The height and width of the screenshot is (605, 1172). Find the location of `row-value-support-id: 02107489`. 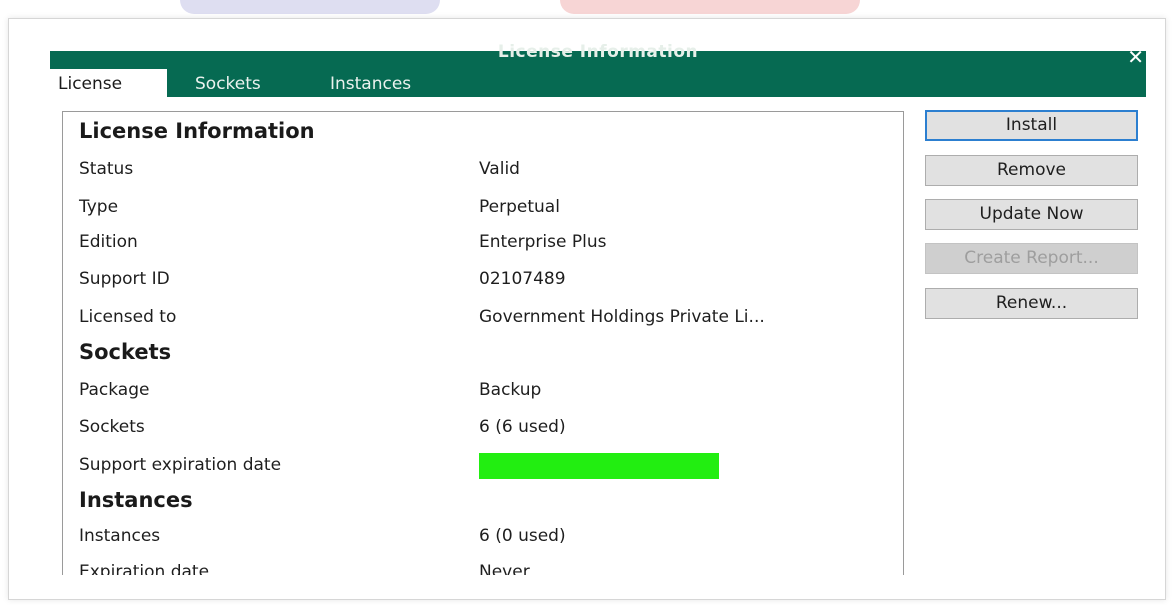

row-value-support-id: 02107489 is located at coordinates (522, 279).